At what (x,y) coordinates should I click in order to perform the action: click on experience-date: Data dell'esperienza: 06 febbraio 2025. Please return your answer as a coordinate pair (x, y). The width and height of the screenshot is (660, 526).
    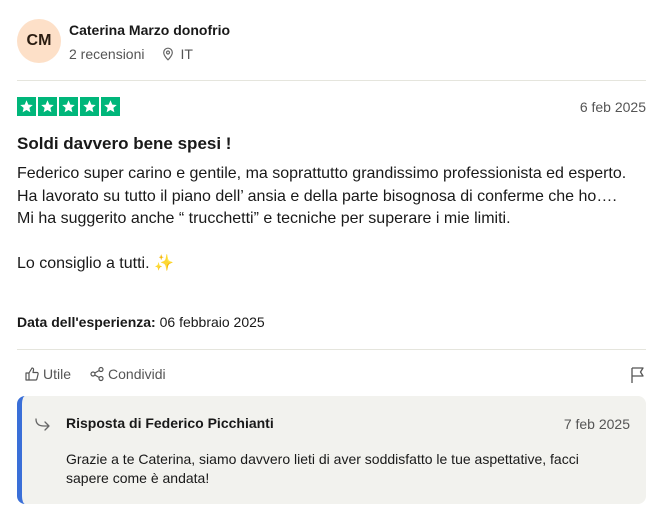
    Looking at the image, I should click on (141, 322).